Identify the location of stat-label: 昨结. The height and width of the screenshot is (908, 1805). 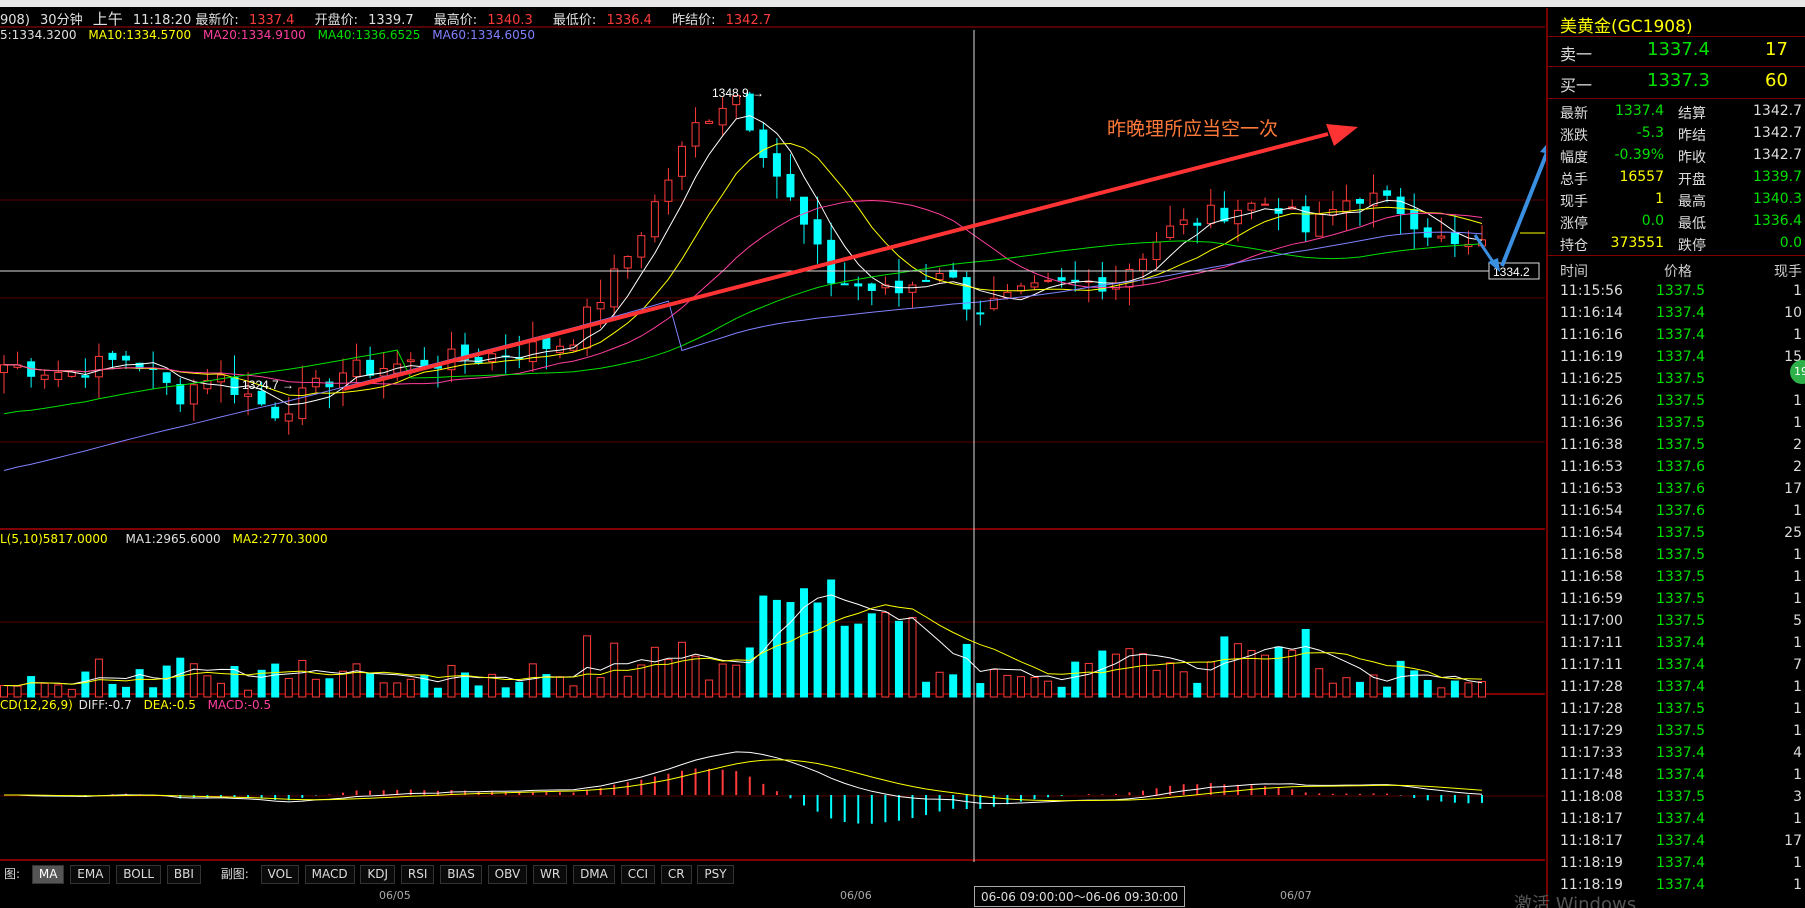
(1692, 136).